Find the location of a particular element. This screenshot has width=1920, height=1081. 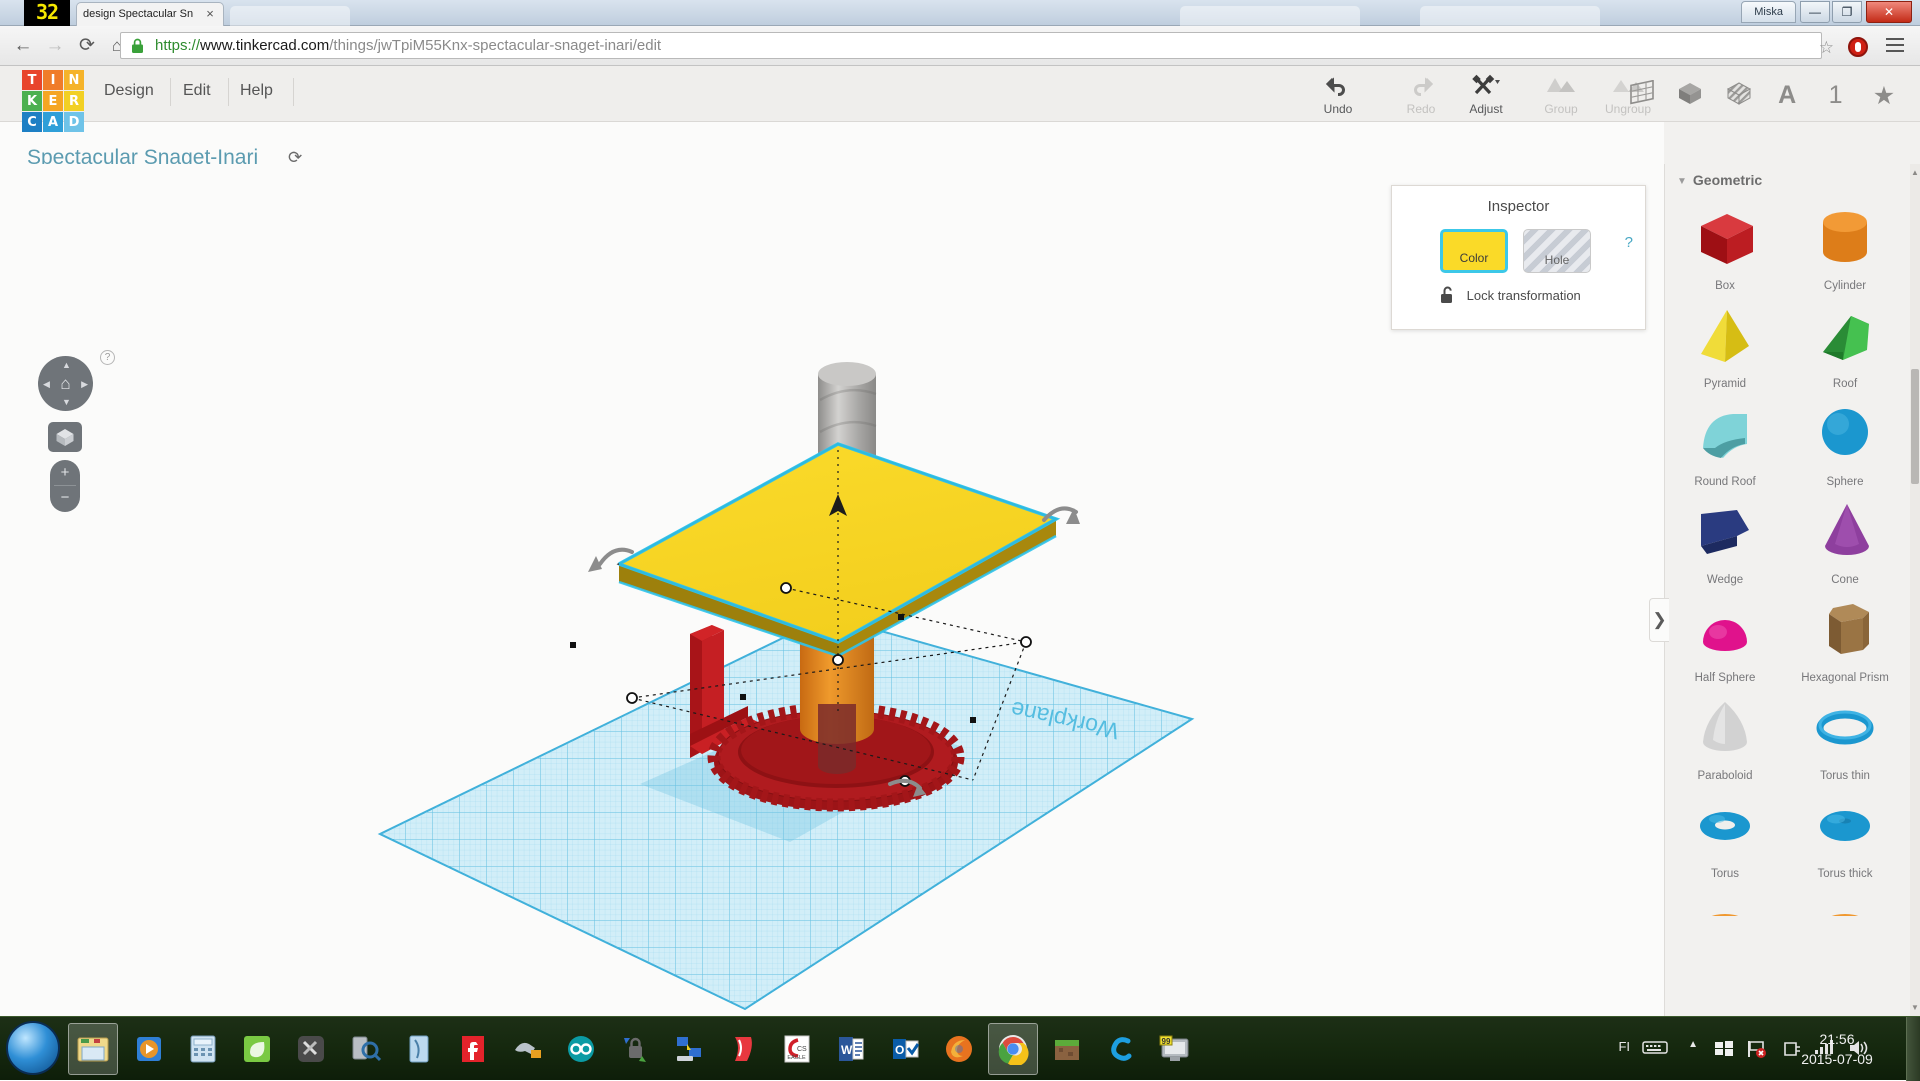

menu-edit: Edit is located at coordinates (197, 91).